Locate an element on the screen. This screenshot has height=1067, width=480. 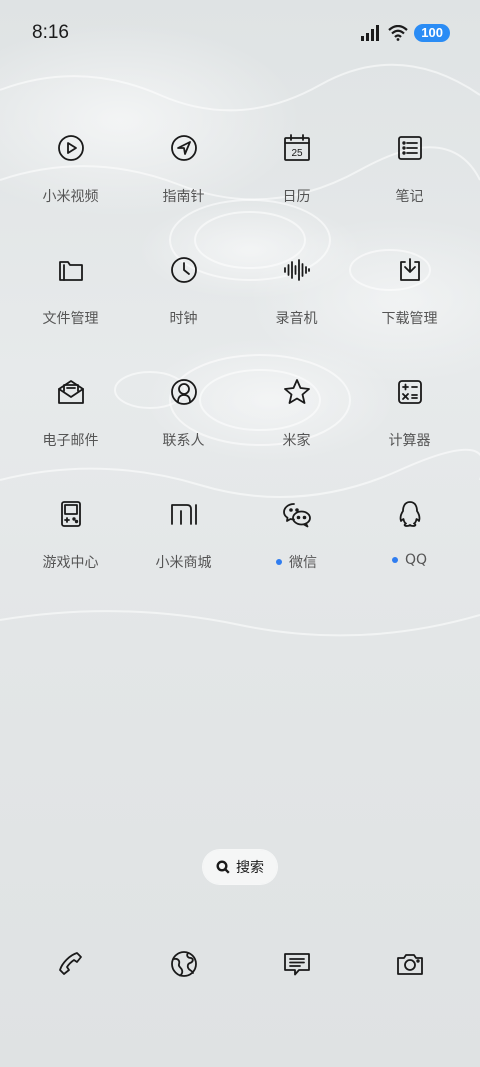
calculator-icon is located at coordinates (410, 392).